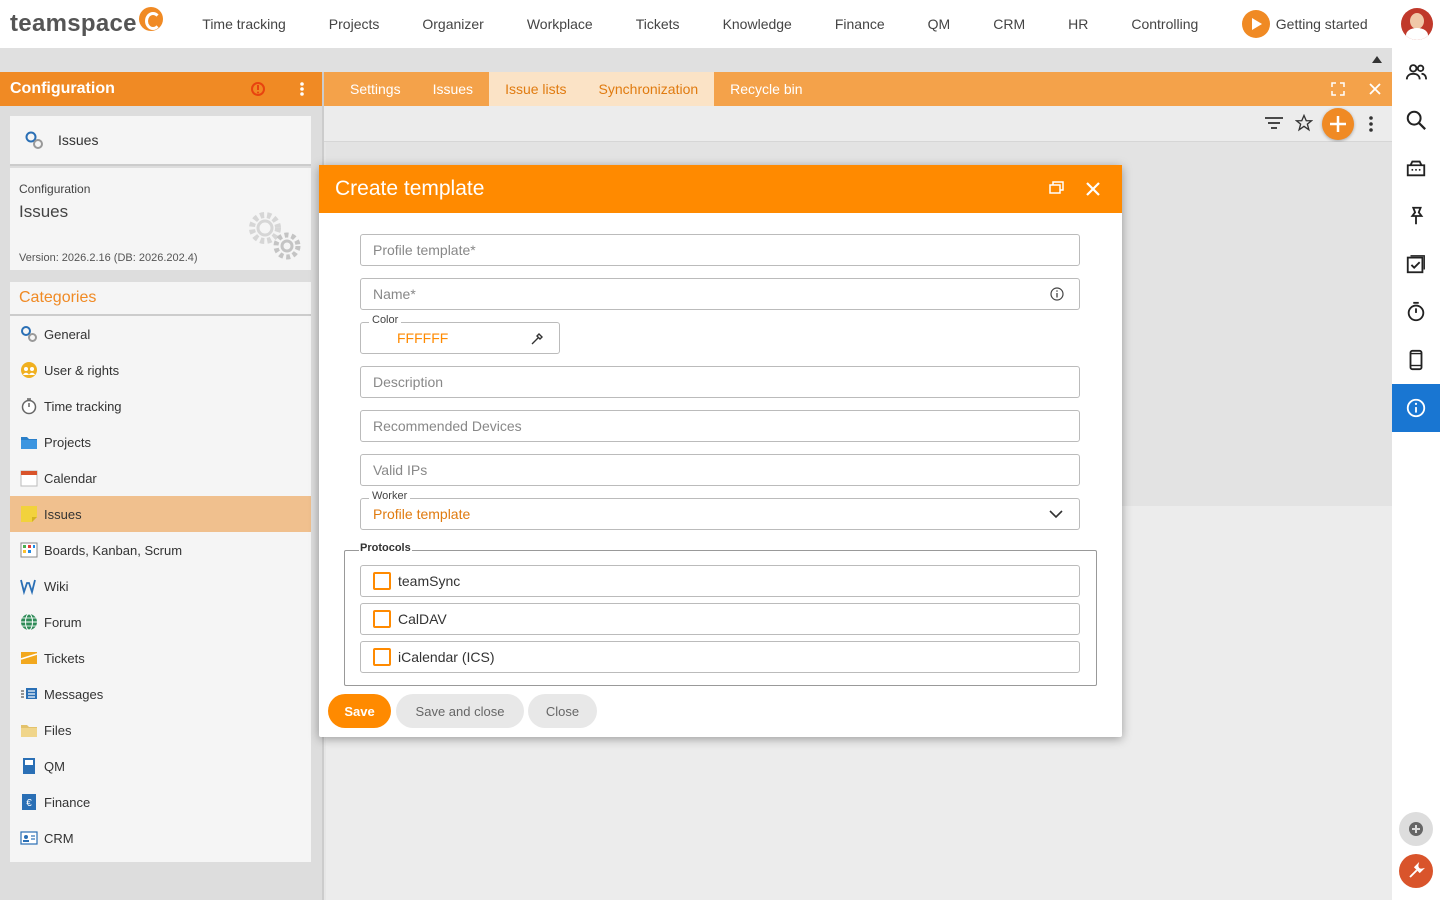  What do you see at coordinates (1274, 124) in the screenshot?
I see `filter-icon` at bounding box center [1274, 124].